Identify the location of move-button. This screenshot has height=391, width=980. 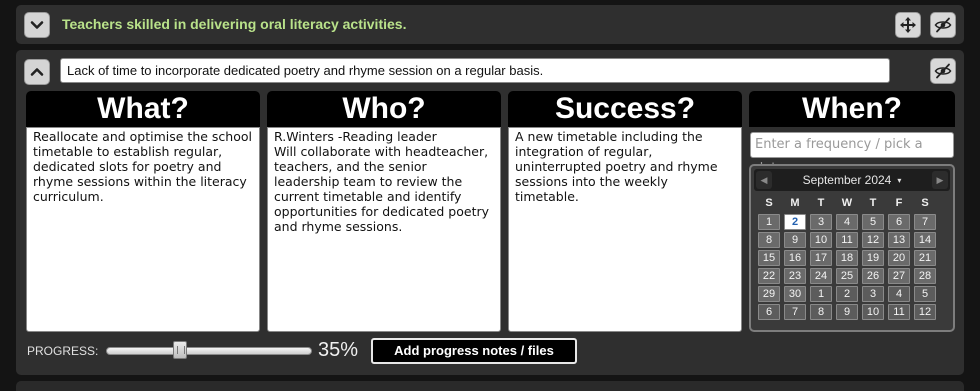
(908, 25).